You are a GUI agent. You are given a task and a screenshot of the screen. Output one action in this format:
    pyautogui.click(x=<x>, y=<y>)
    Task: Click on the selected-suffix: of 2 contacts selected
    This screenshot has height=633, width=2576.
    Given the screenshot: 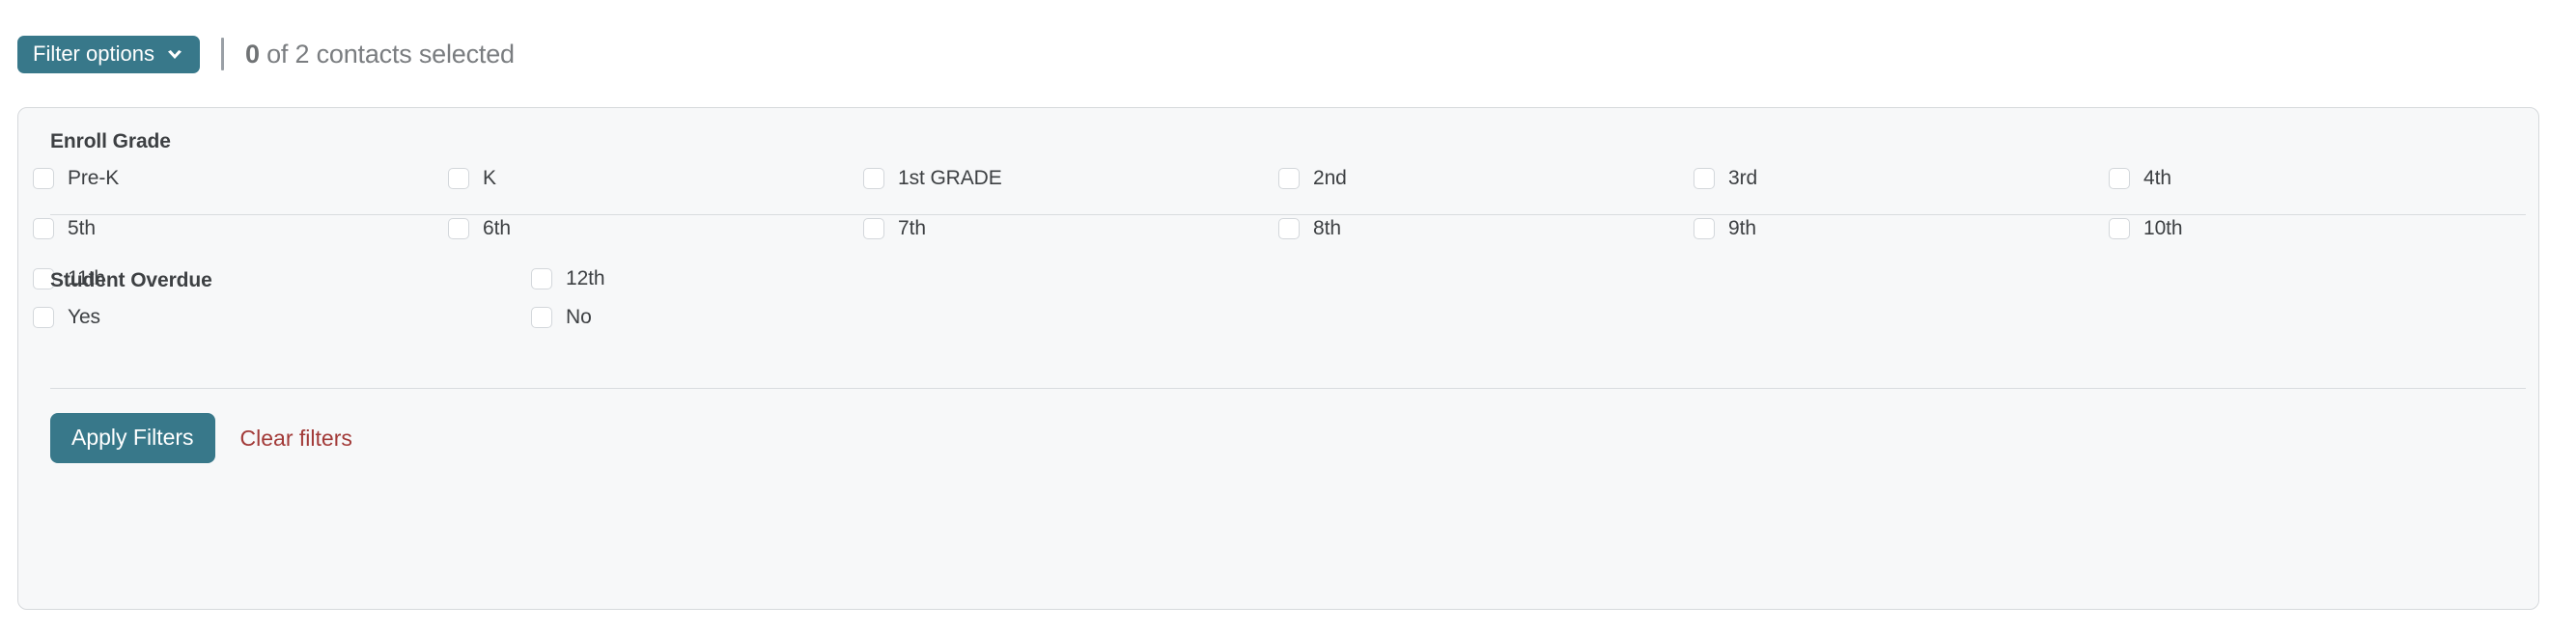 What is the action you would take?
    pyautogui.click(x=387, y=54)
    